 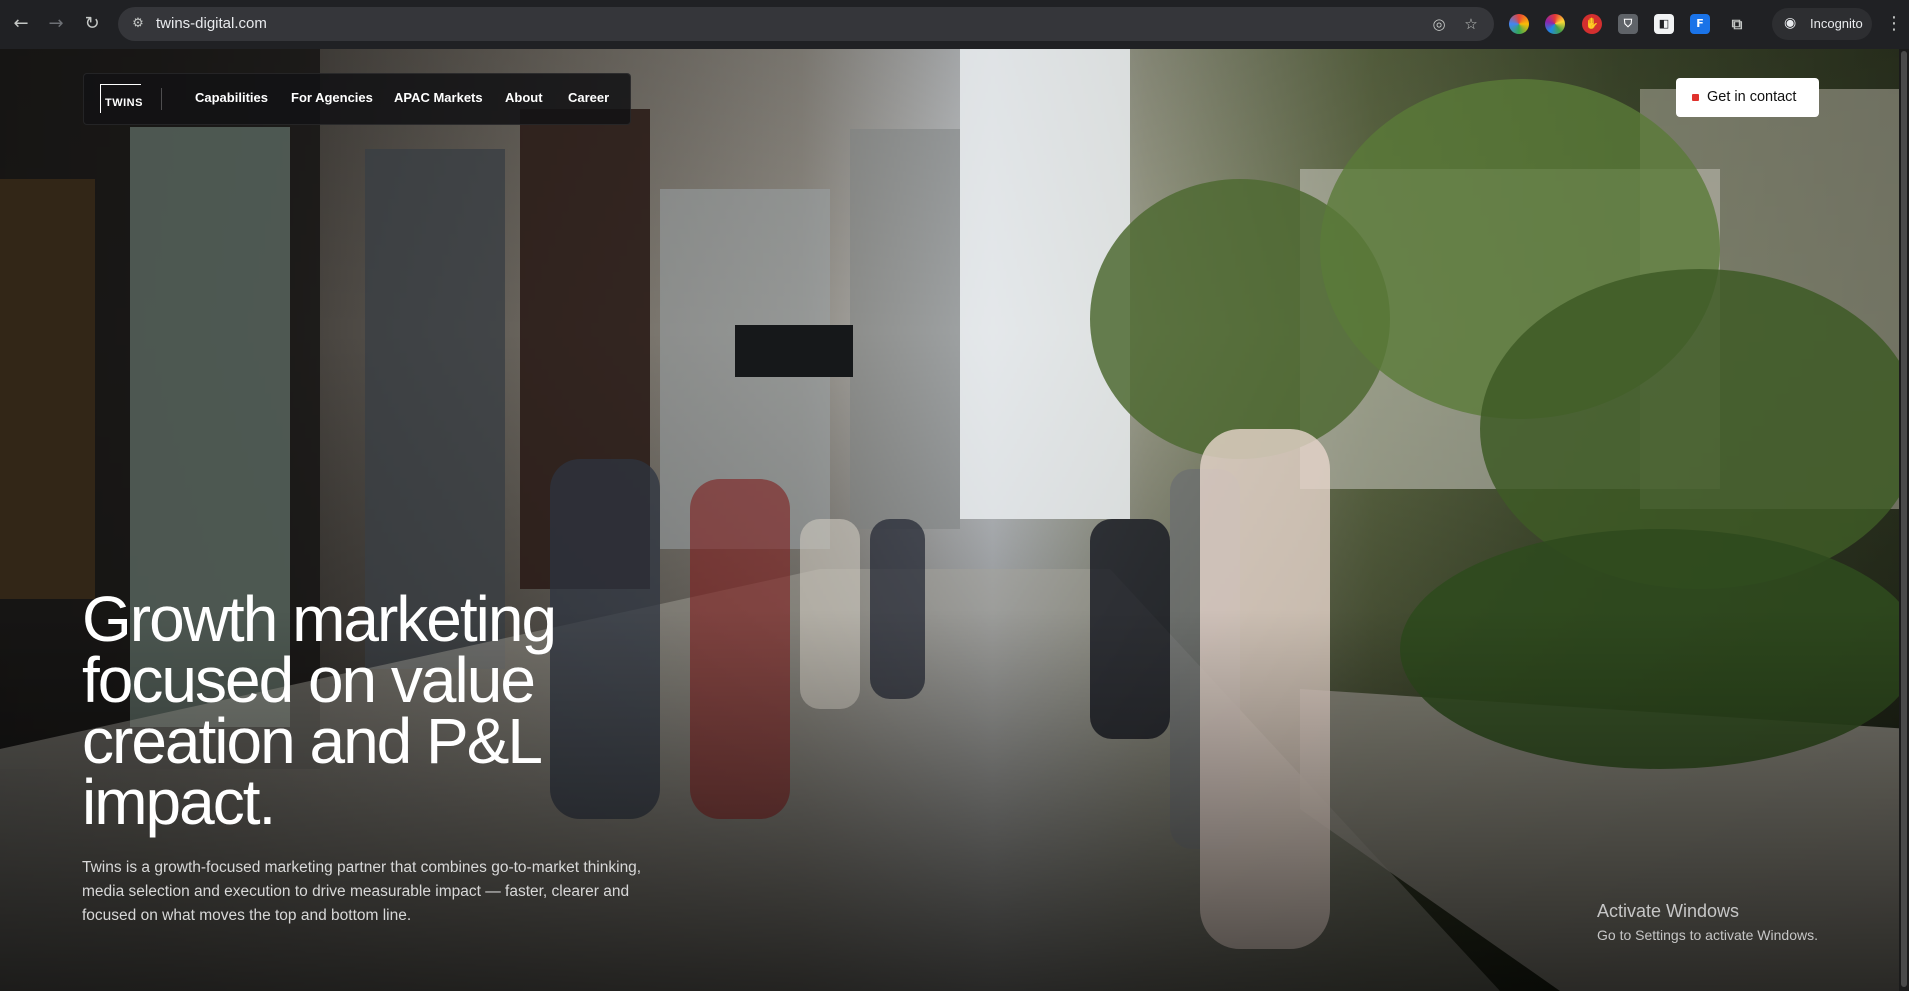 What do you see at coordinates (332, 97) in the screenshot?
I see `nav-link-for-agencies: For Agencies` at bounding box center [332, 97].